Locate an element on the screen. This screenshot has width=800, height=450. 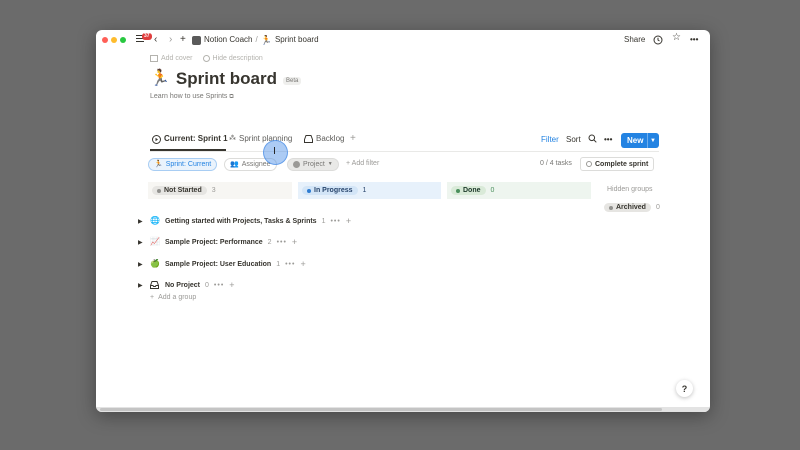
history-clock-icon is located at coordinates (658, 40).